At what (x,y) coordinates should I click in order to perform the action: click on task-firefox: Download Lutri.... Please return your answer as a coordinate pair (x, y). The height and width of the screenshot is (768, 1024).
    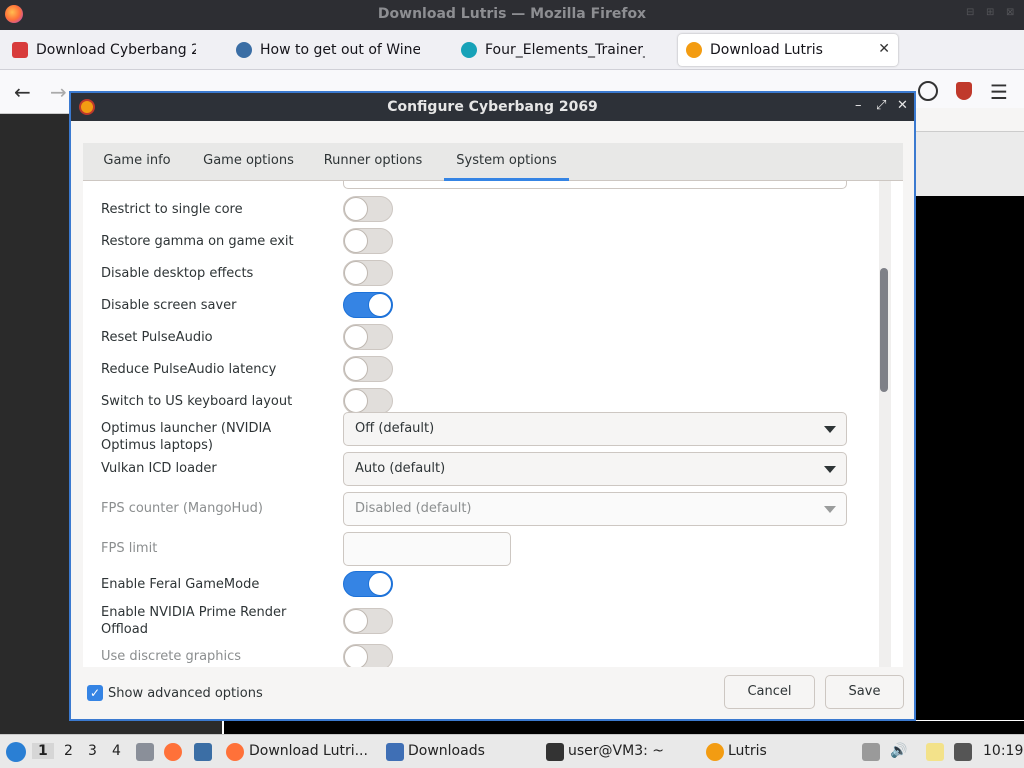
    Looking at the image, I should click on (308, 751).